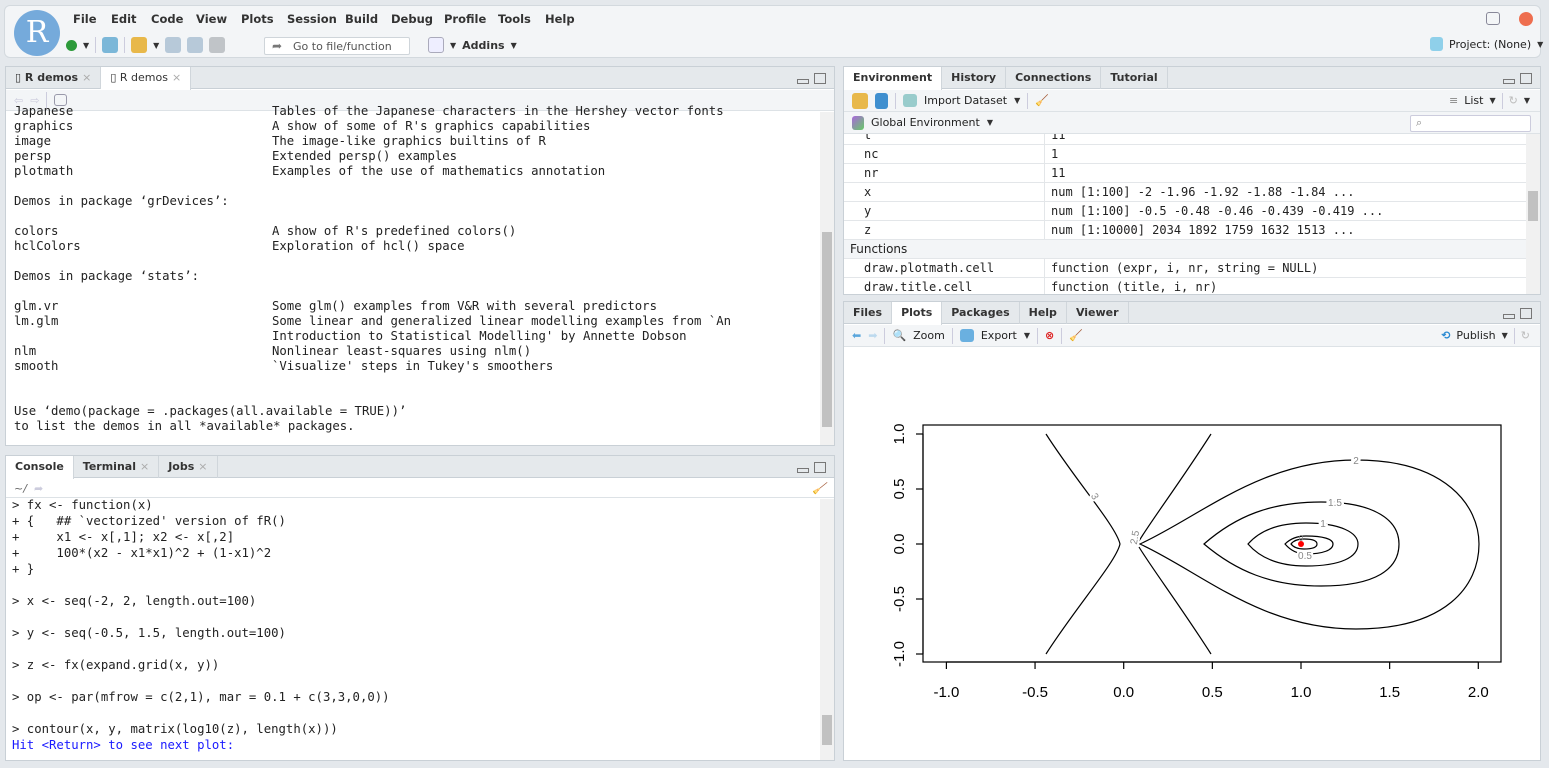 The width and height of the screenshot is (1549, 768). I want to click on menu-view: View, so click(211, 19).